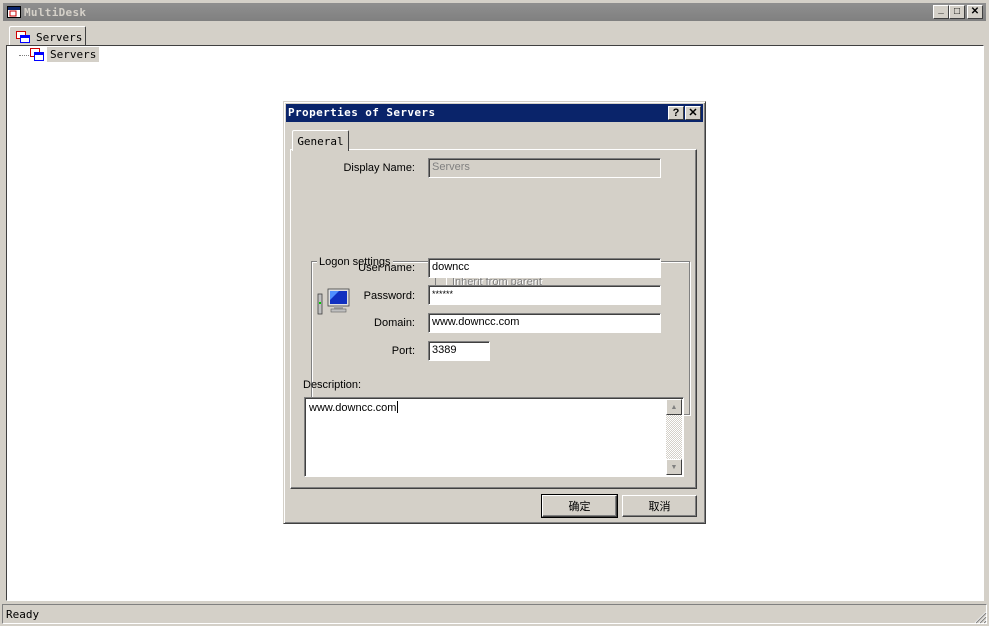  I want to click on close-button: ✕, so click(975, 12).